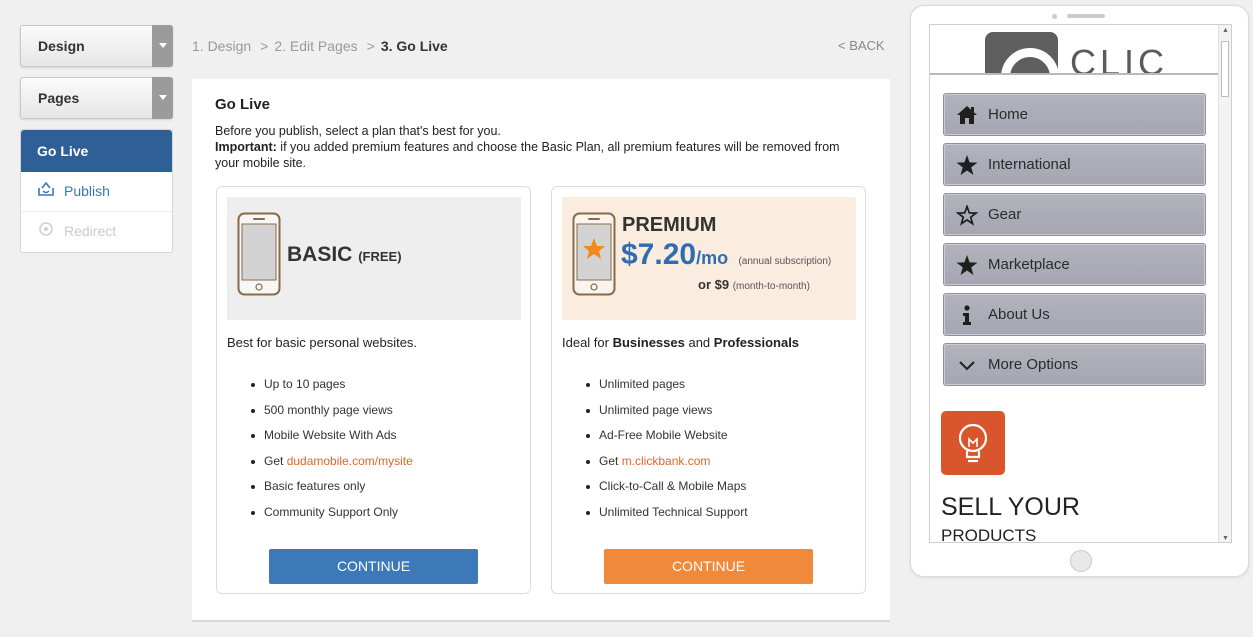 The image size is (1253, 637). I want to click on breadcrumb-step-edit-pages: 2. Edit Pages, so click(315, 46).